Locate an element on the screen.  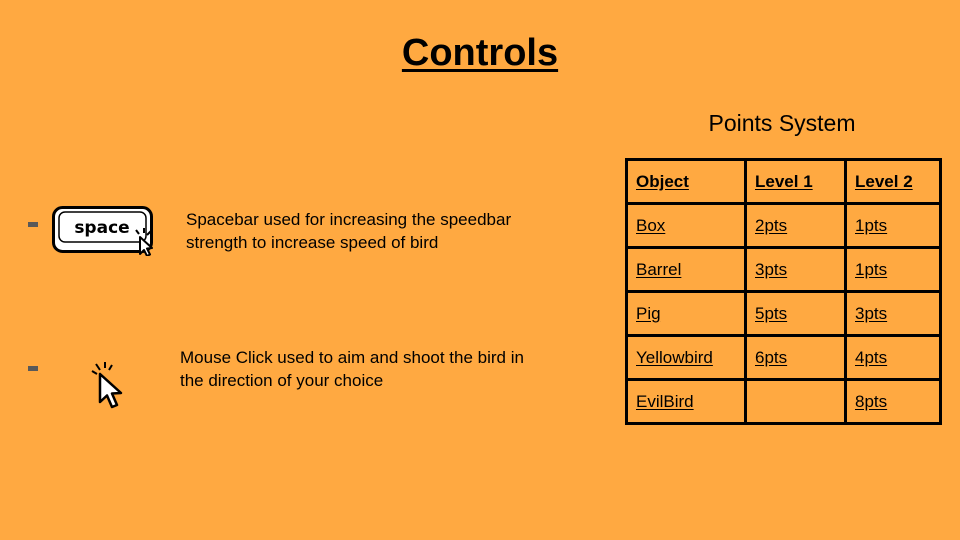
spacebar-key-label: space is located at coordinates (101, 228).